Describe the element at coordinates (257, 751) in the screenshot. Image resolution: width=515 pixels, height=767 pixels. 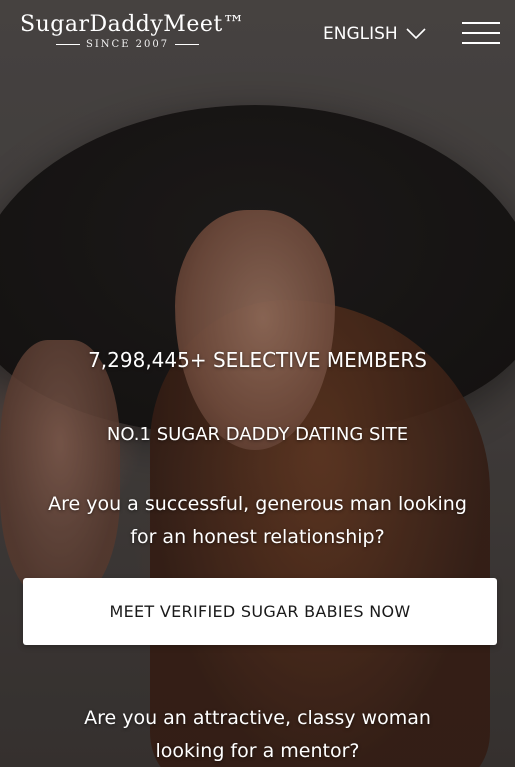
I see `question-women-line-2: looking for a mentor?` at that location.